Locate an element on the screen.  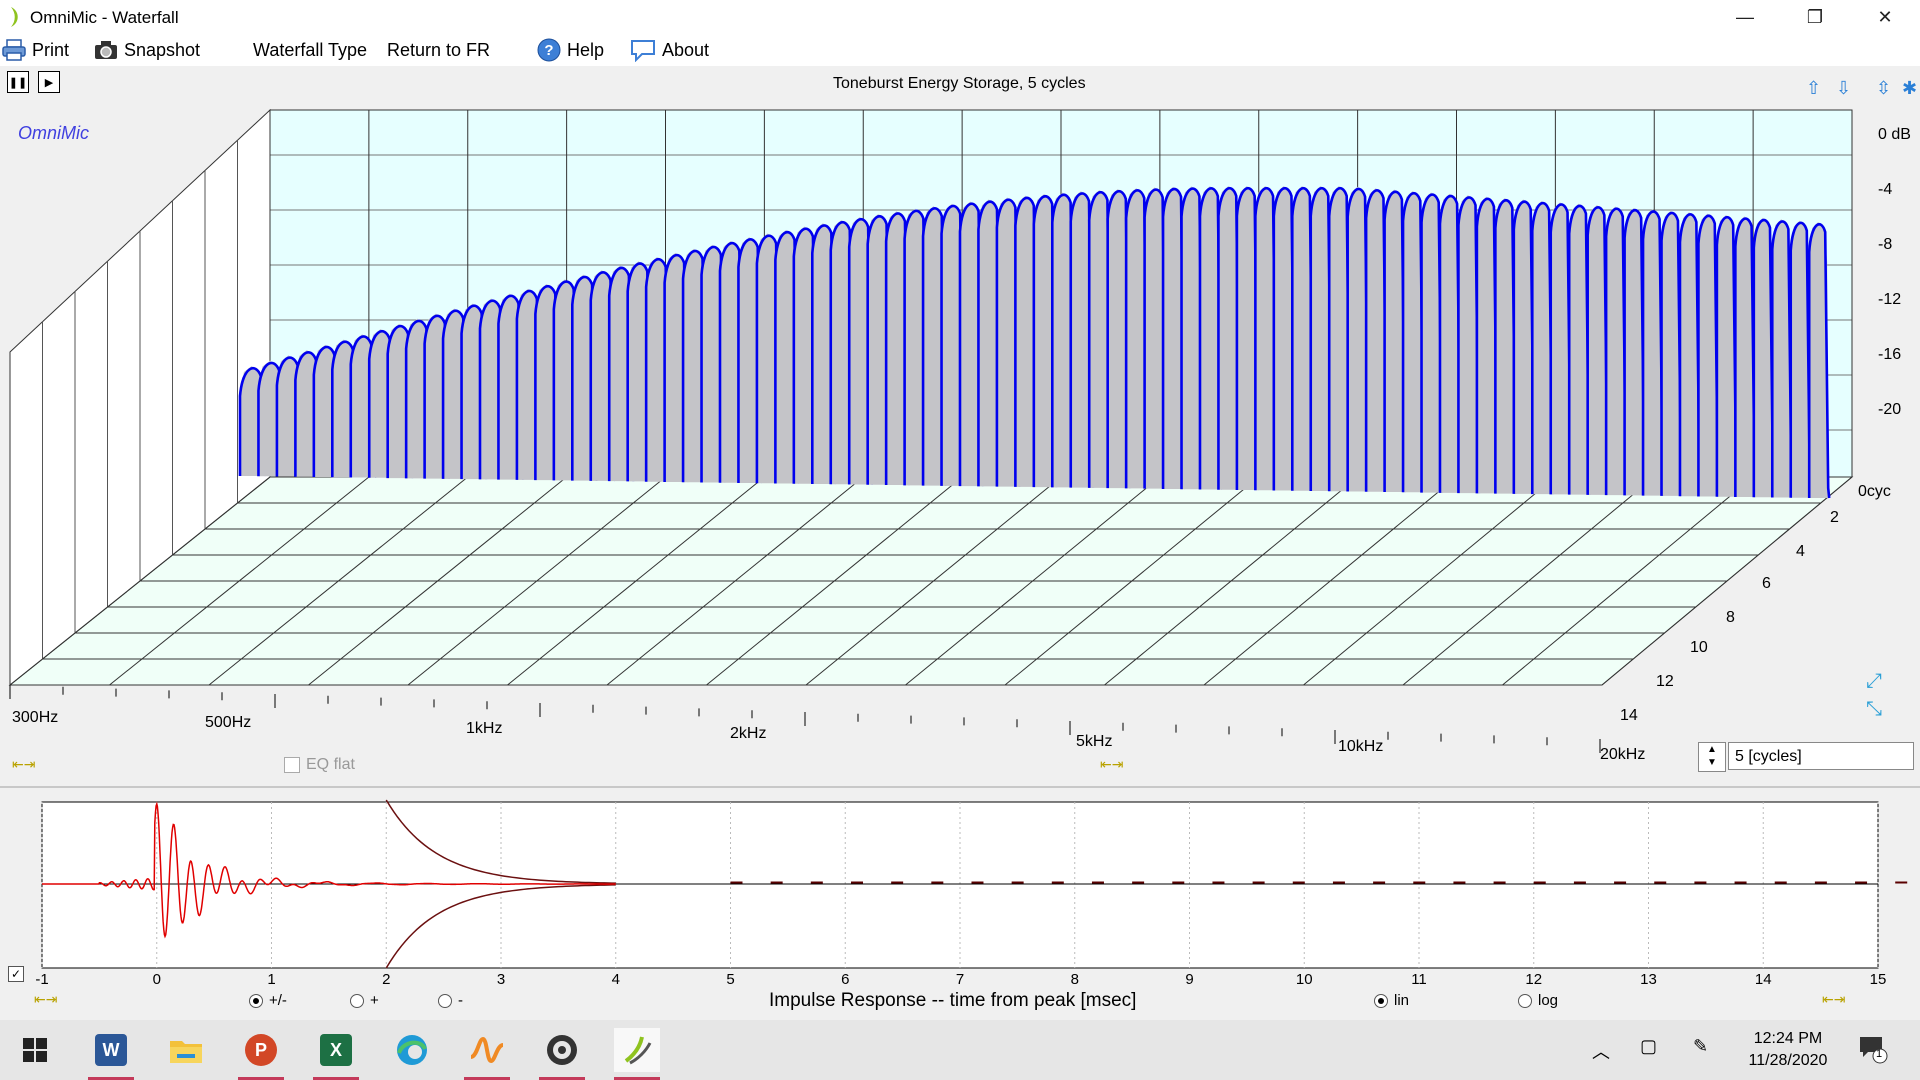
db-tick-label: 0 dB is located at coordinates (1894, 134).